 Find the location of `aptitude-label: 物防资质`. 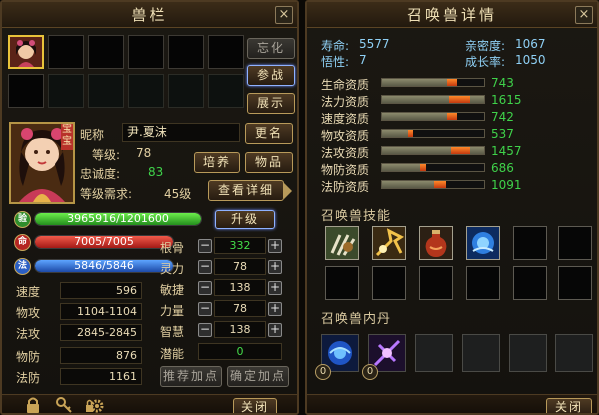

aptitude-label: 物防资质 is located at coordinates (345, 170).